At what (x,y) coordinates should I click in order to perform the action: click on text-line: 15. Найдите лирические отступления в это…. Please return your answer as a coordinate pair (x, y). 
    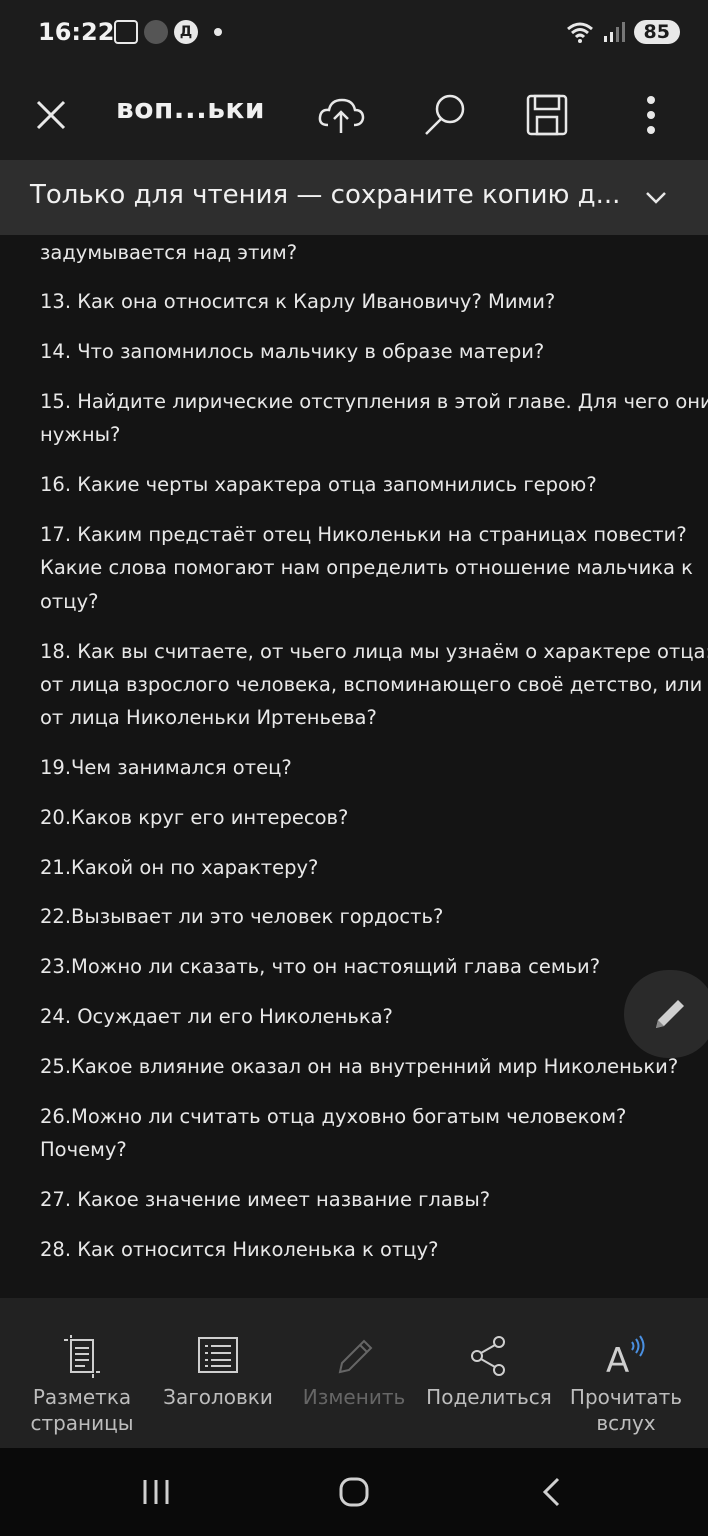
    Looking at the image, I should click on (374, 401).